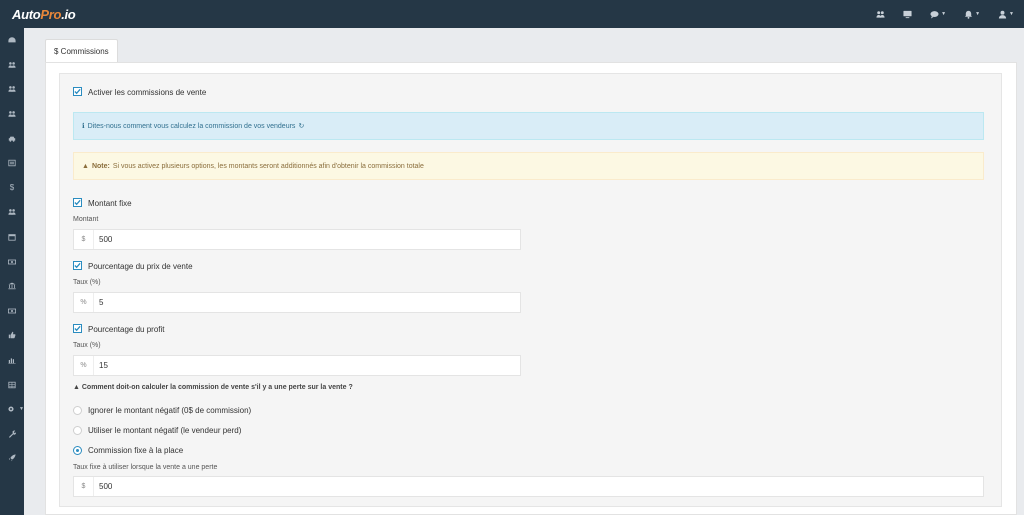  I want to click on price-rate-field-label: Taux (%), so click(87, 282).